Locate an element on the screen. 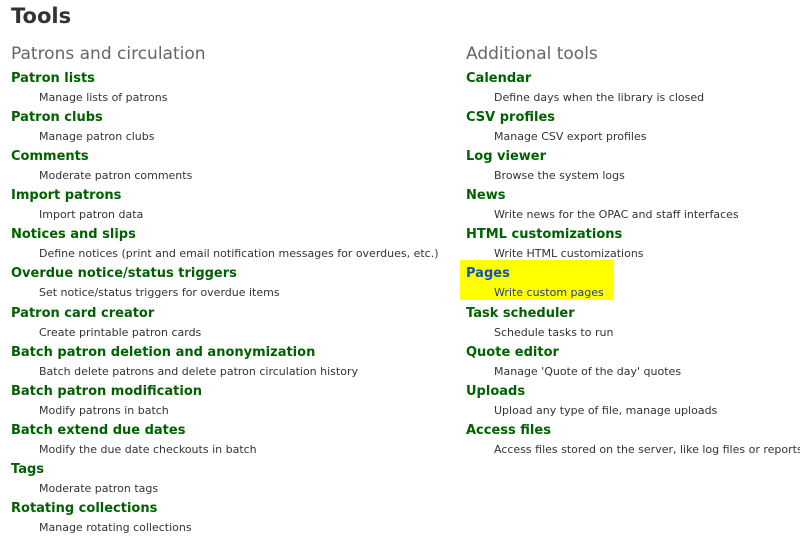  patron-clubs-link: Patron clubs is located at coordinates (231, 119).